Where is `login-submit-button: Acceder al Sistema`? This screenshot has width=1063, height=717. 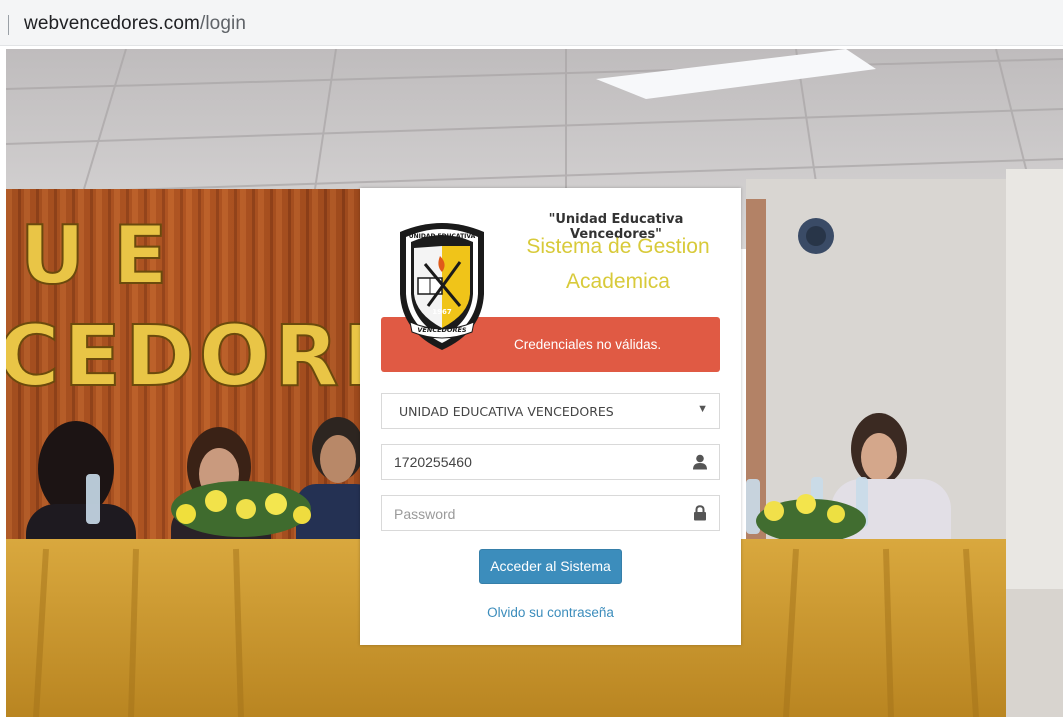 login-submit-button: Acceder al Sistema is located at coordinates (550, 566).